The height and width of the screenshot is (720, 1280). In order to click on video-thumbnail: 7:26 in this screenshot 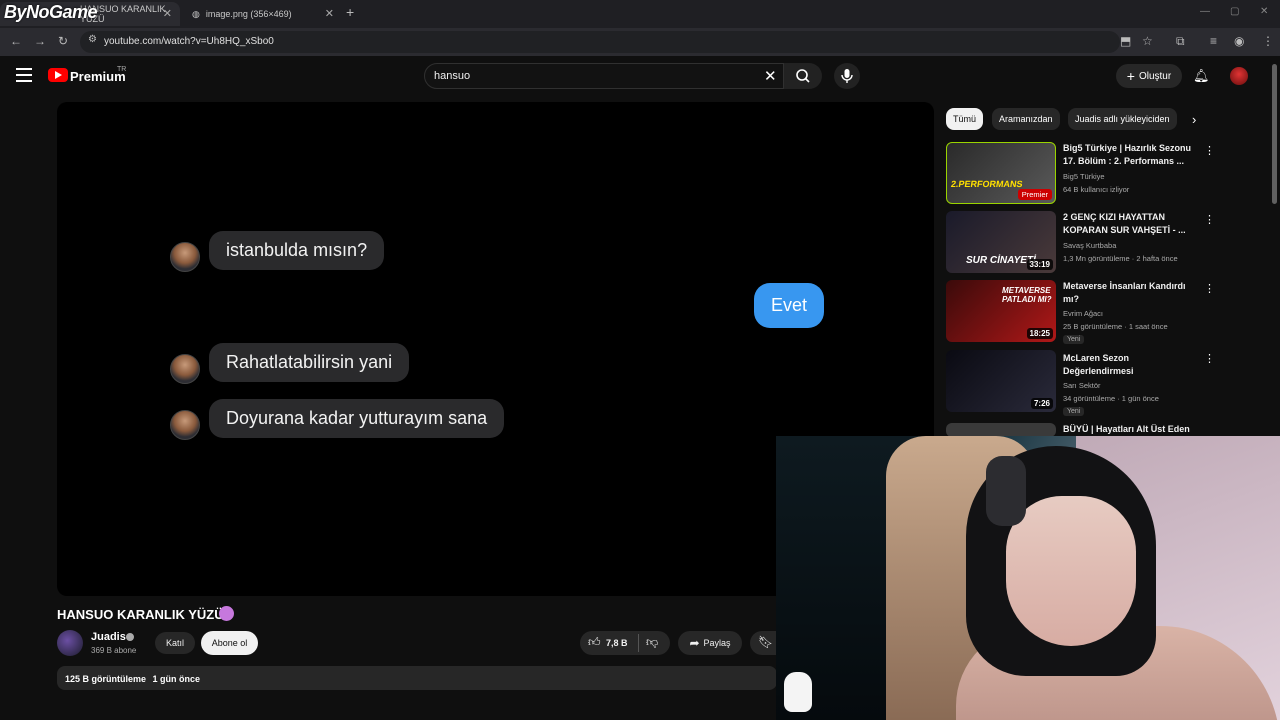, I will do `click(1001, 381)`.